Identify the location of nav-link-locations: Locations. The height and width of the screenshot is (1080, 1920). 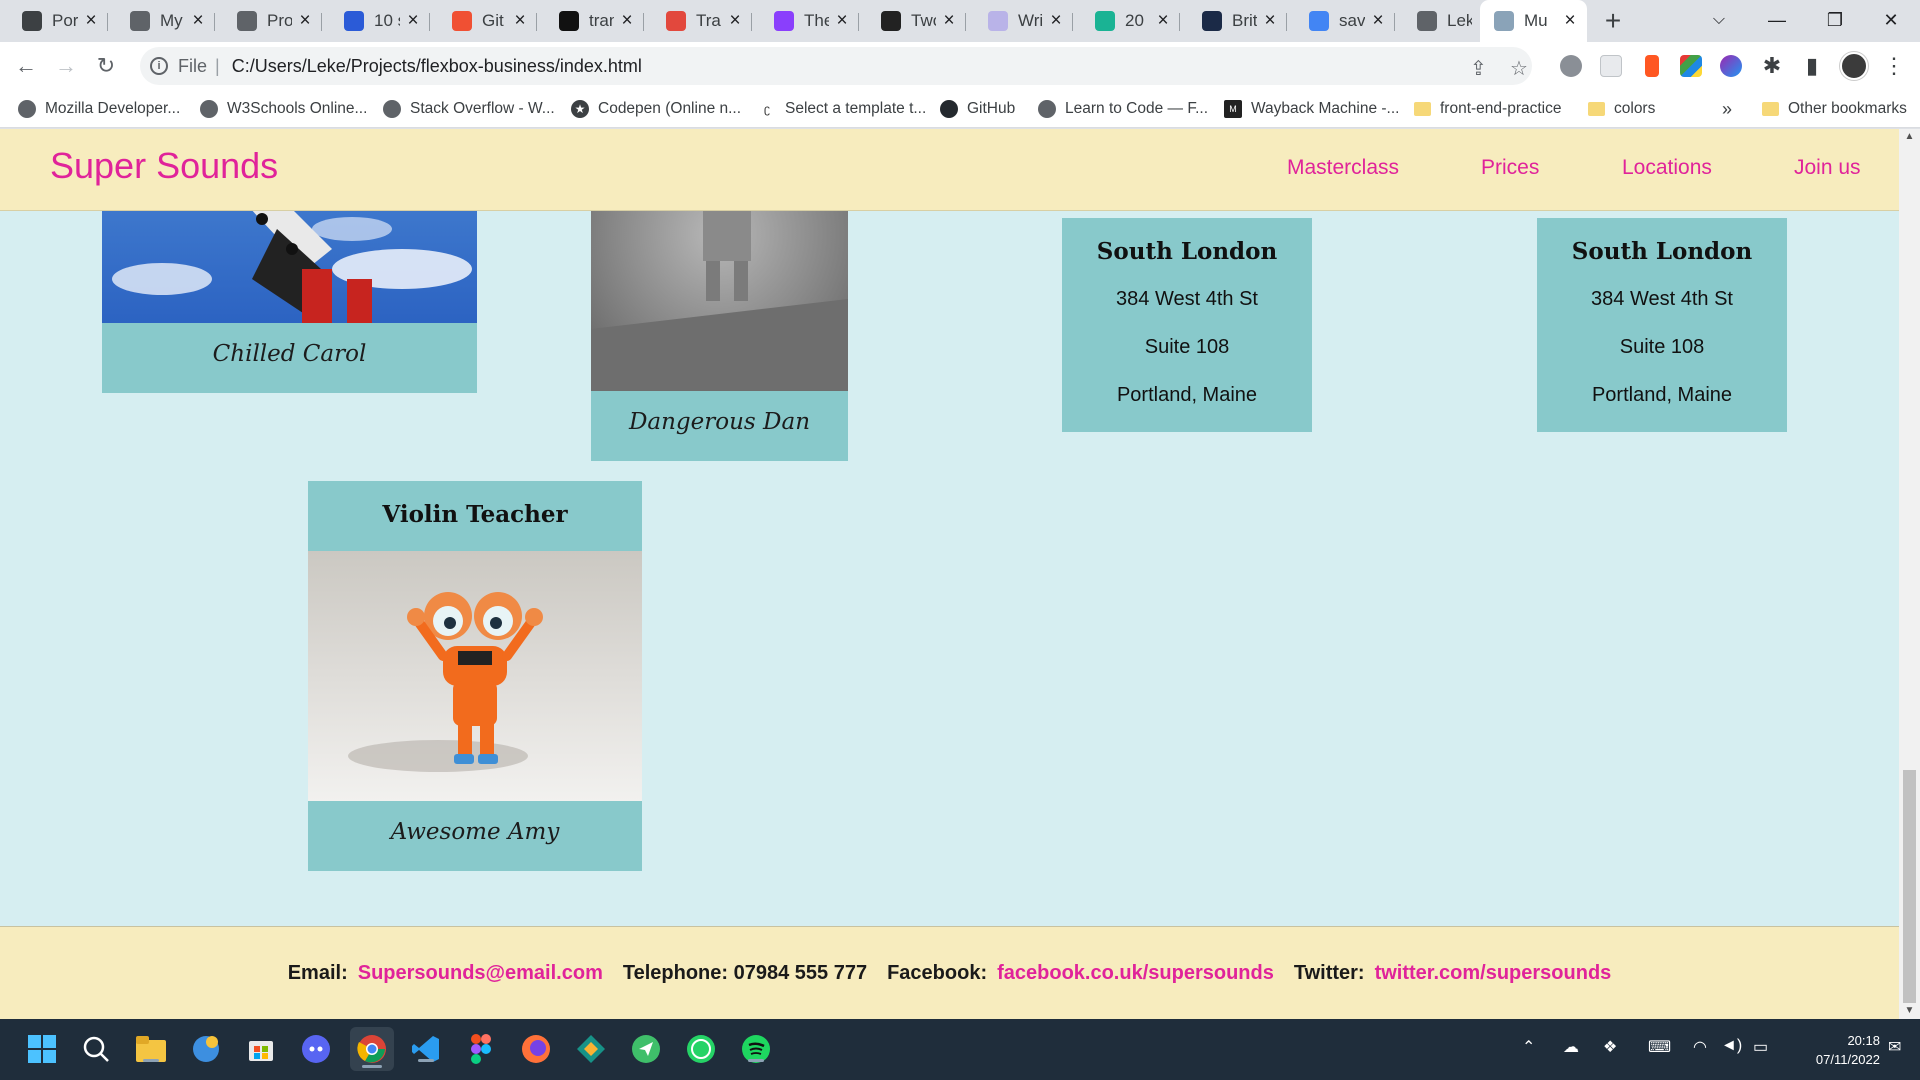
(1667, 168).